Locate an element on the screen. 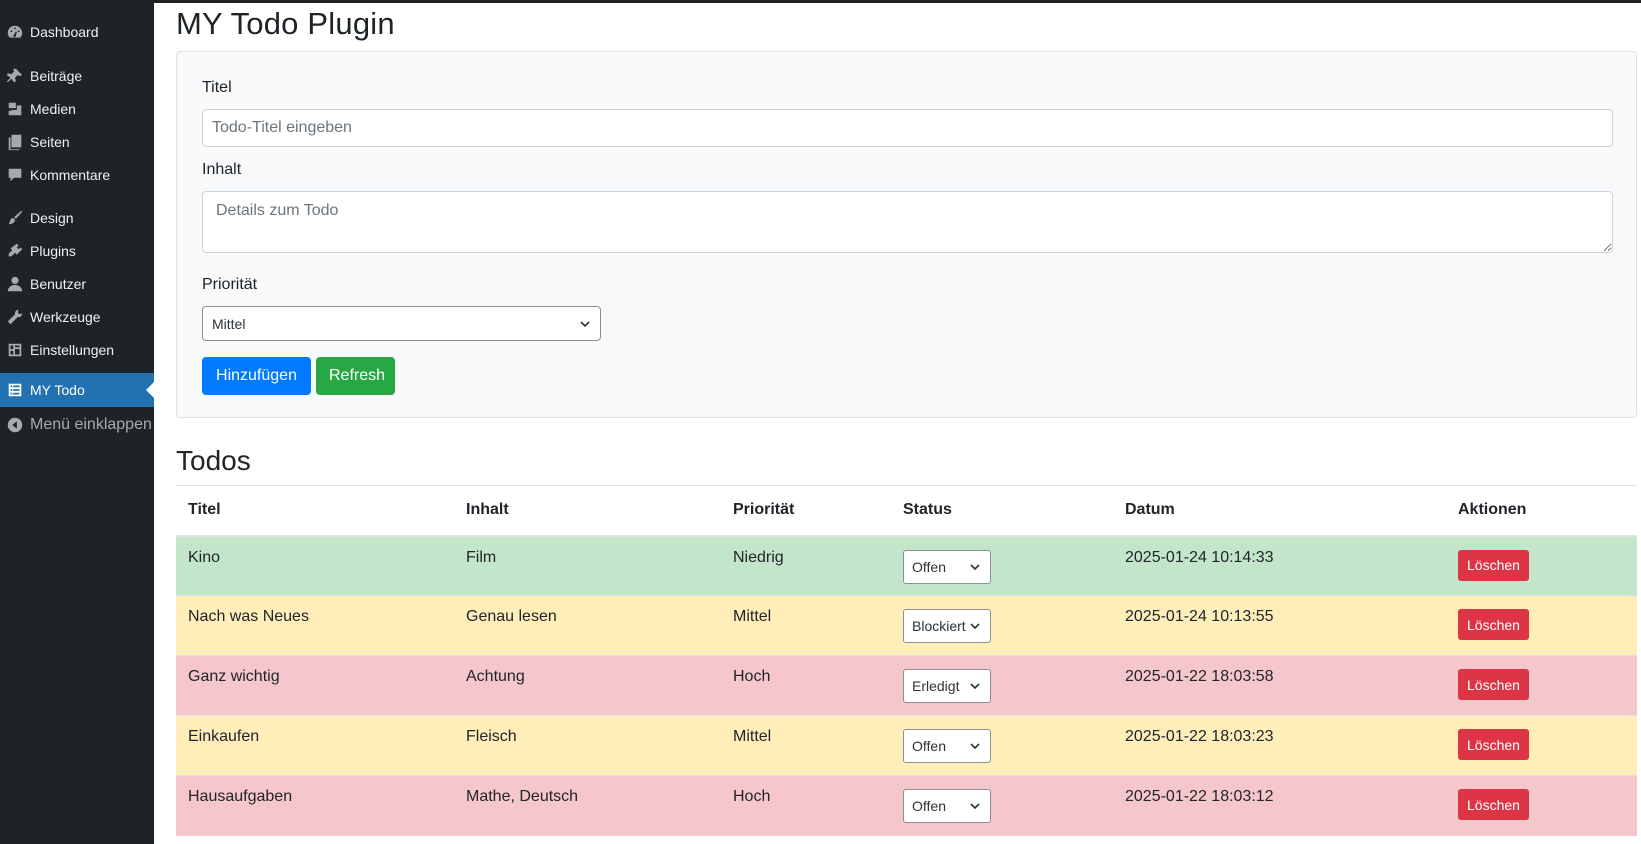 This screenshot has width=1641, height=844. priority-select: Mittel is located at coordinates (401, 323).